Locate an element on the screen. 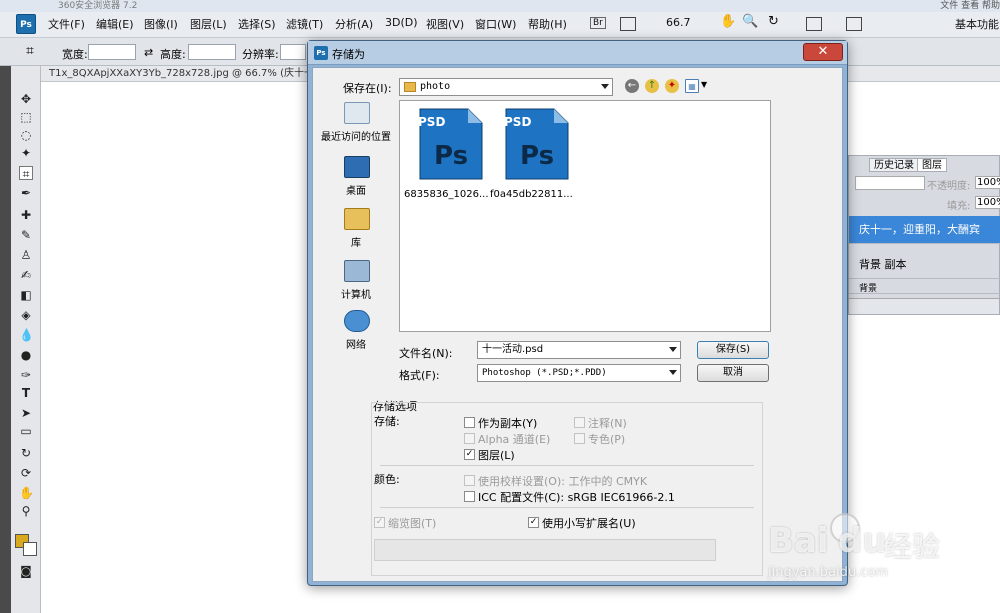 This screenshot has width=1000, height=613. place-desktop: 桌面 is located at coordinates (356, 181).